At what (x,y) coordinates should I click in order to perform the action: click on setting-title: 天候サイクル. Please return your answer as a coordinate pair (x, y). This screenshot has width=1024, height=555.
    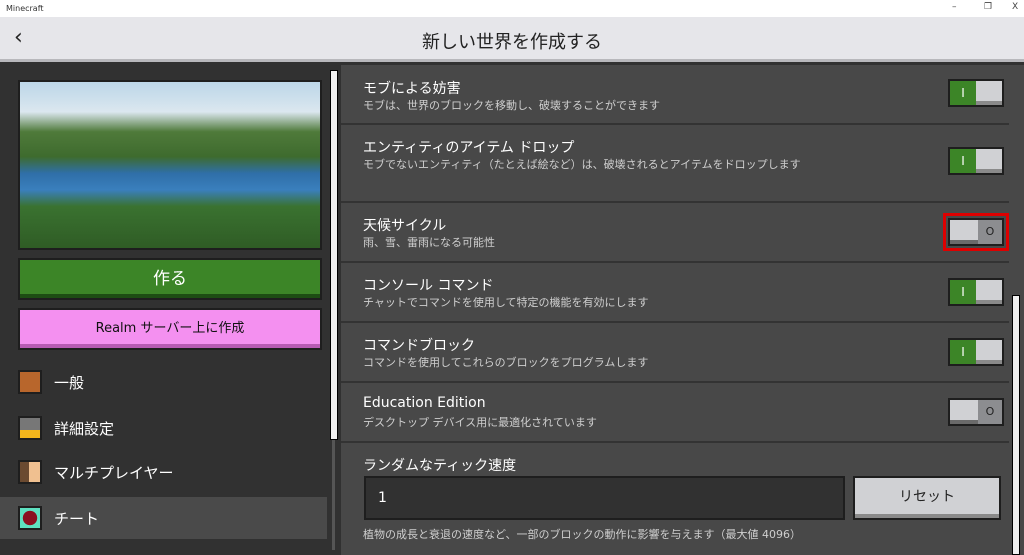
    Looking at the image, I should click on (405, 226).